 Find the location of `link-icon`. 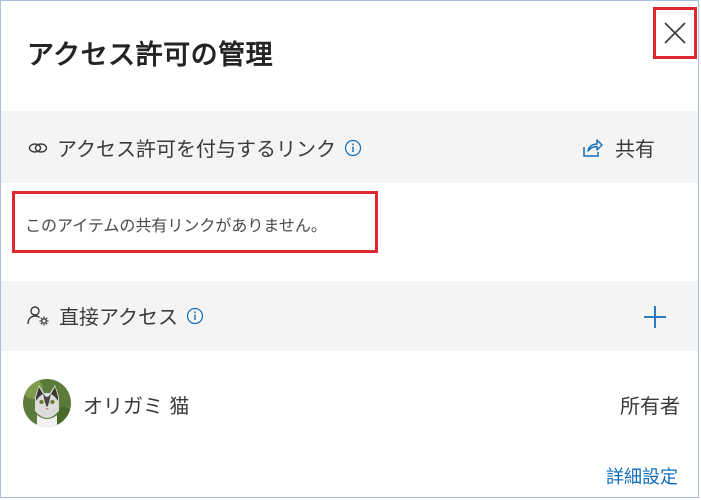

link-icon is located at coordinates (38, 147).